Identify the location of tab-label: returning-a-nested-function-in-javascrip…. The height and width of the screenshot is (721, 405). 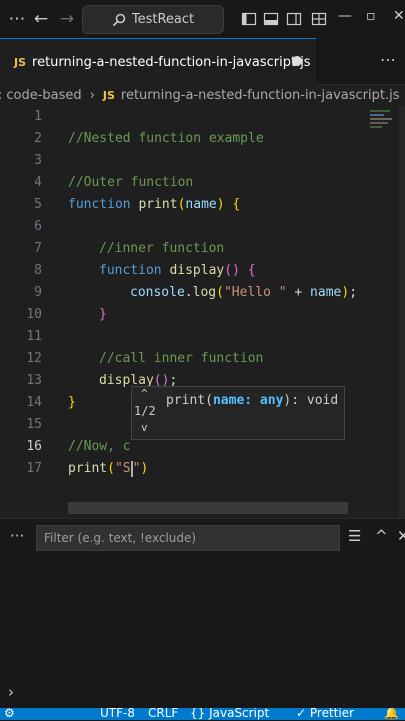
(171, 62).